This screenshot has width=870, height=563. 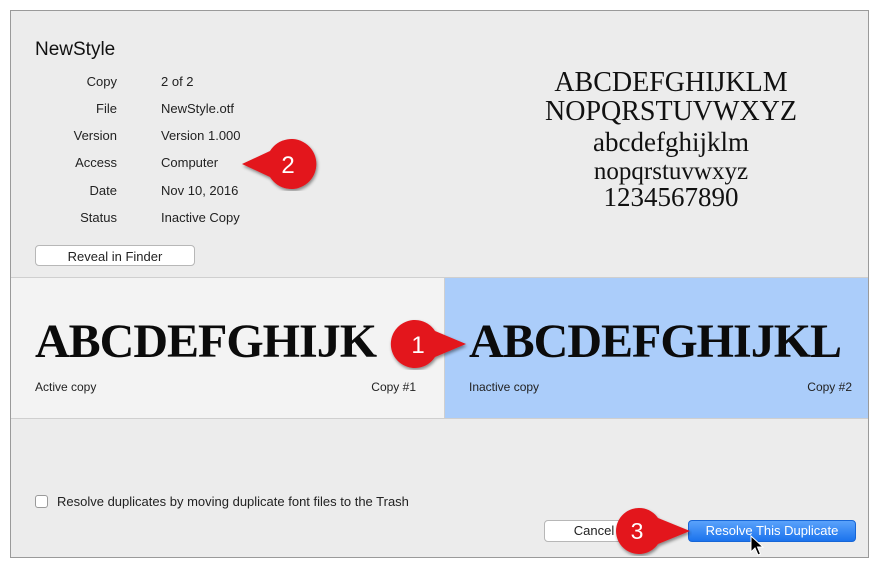 I want to click on copy-1-label: Copy #1, so click(x=393, y=387).